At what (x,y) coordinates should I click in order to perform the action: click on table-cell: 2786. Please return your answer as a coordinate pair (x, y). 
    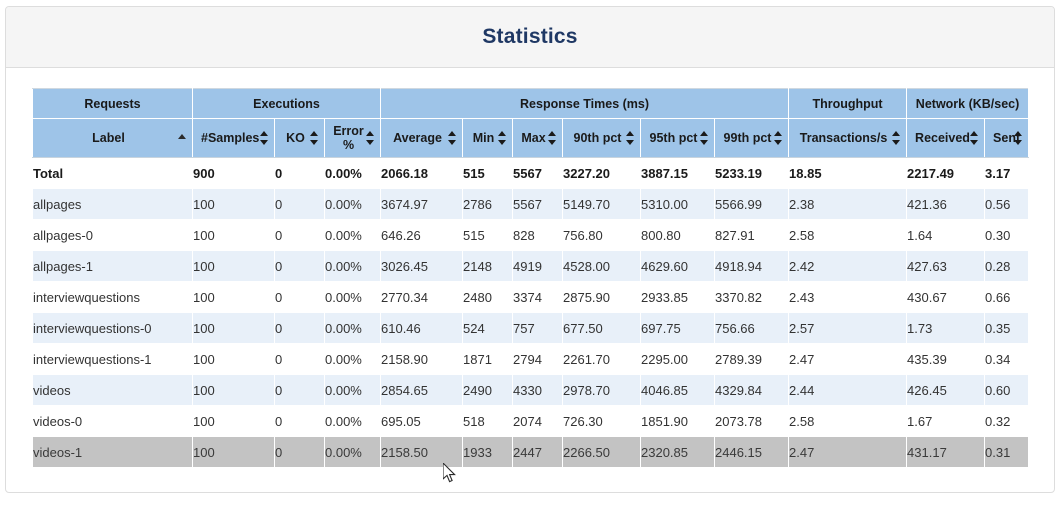
    Looking at the image, I should click on (487, 204).